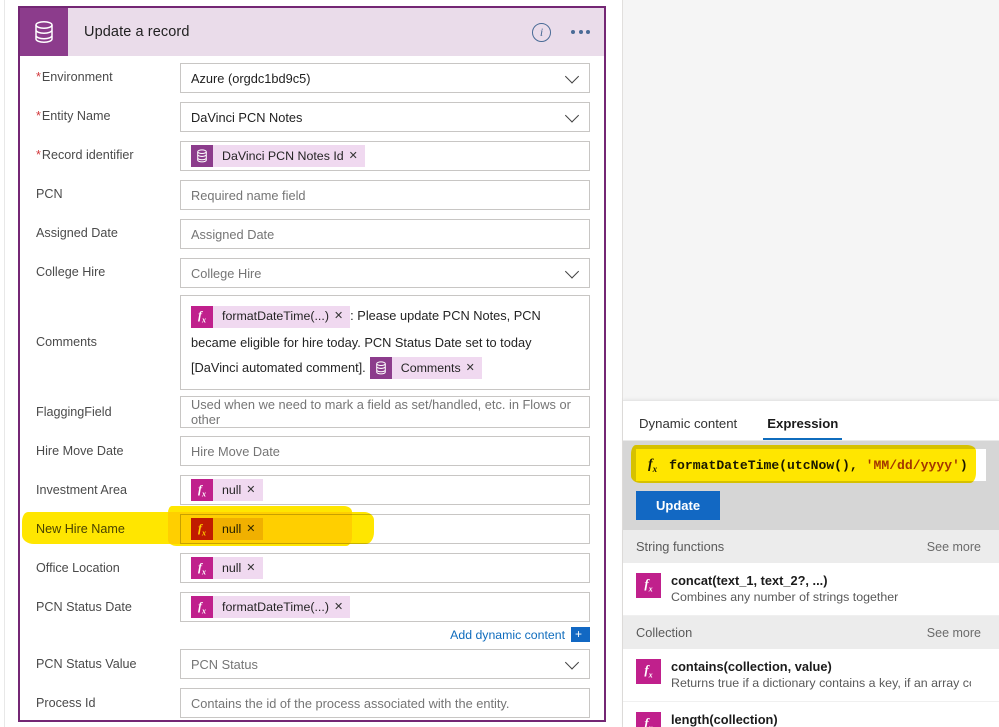 The image size is (999, 727). What do you see at coordinates (541, 32) in the screenshot?
I see `info-icon: i` at bounding box center [541, 32].